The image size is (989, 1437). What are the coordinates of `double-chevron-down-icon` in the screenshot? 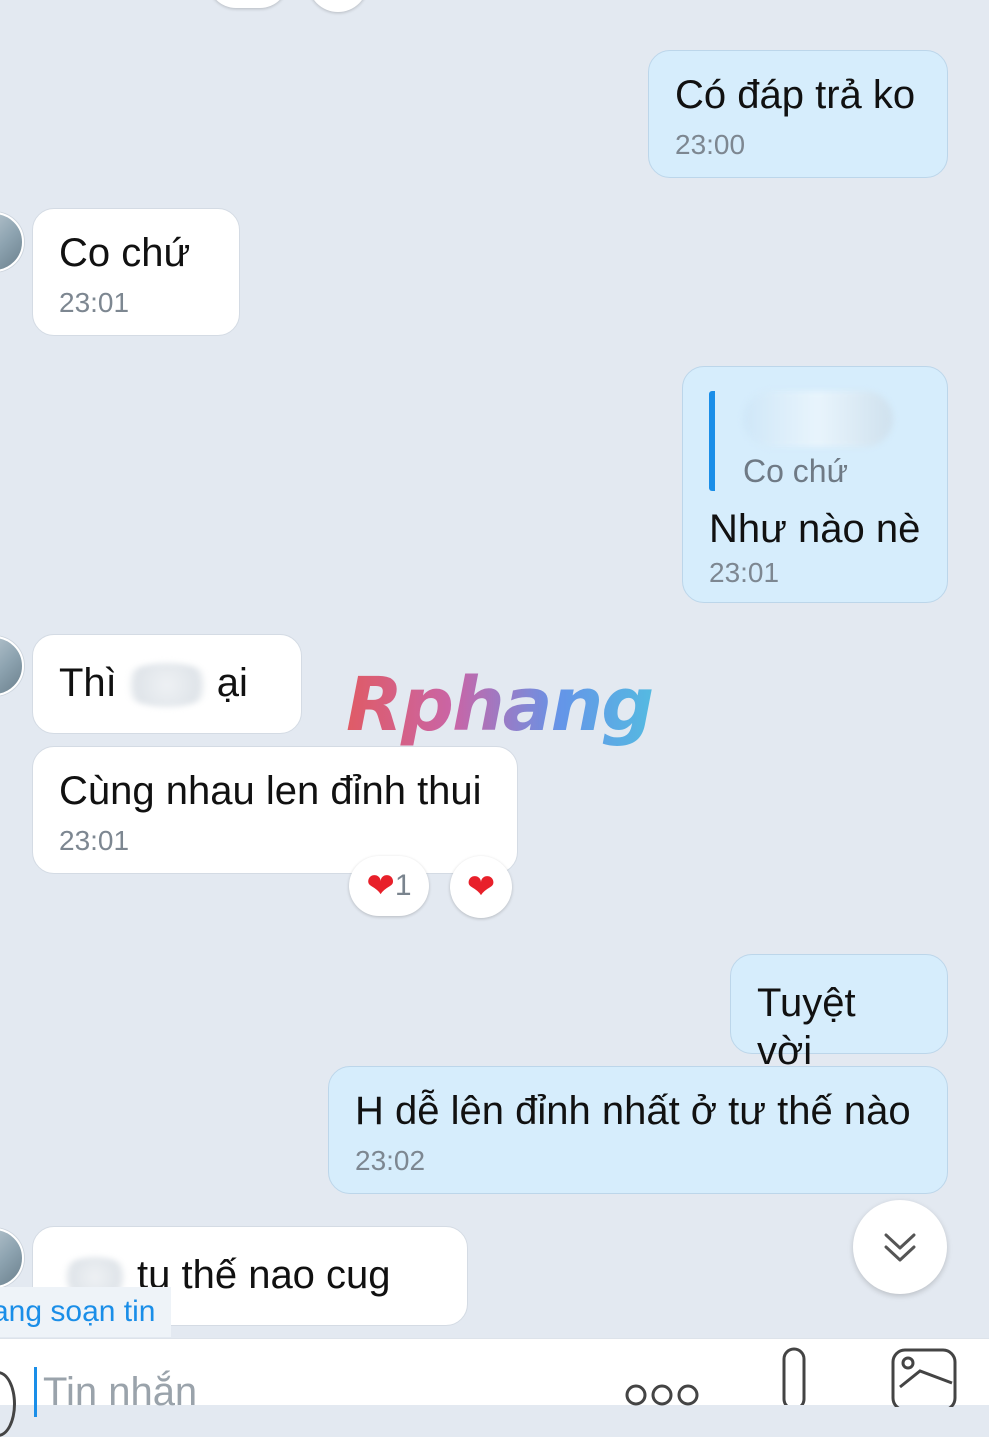 It's located at (900, 1247).